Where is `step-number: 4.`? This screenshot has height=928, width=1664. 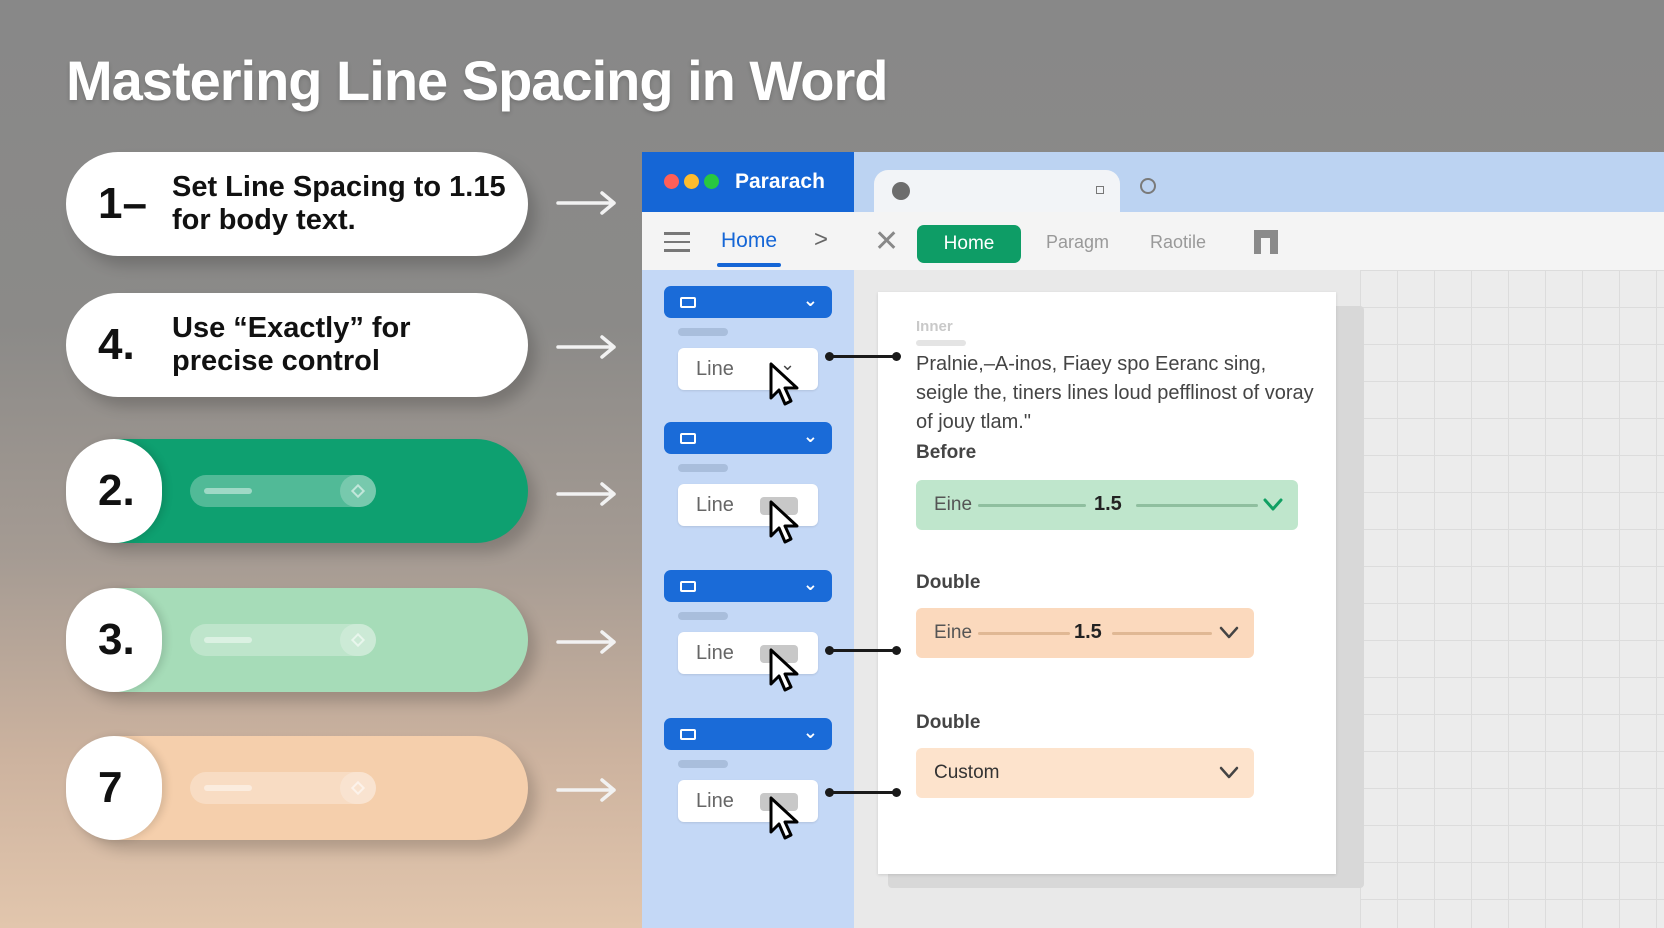 step-number: 4. is located at coordinates (116, 344).